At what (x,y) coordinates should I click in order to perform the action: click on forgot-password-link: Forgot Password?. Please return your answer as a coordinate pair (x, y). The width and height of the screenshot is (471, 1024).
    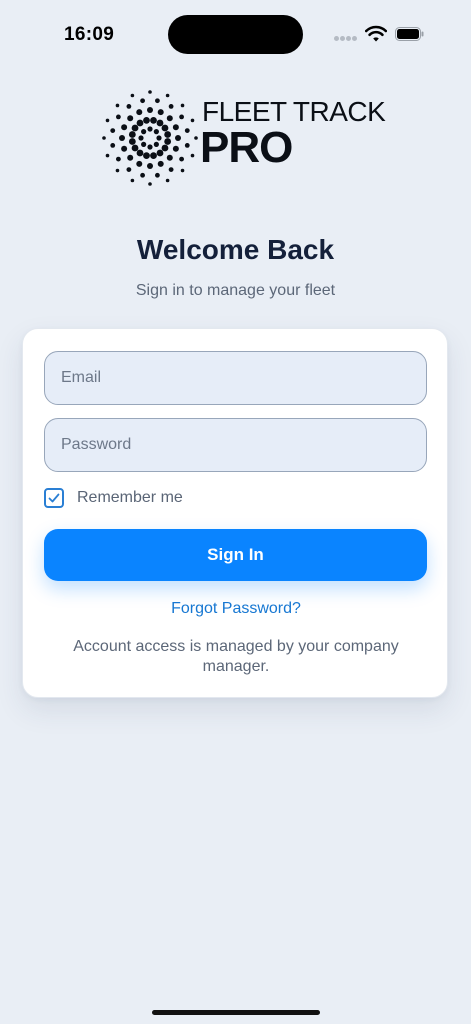
    Looking at the image, I should click on (236, 609).